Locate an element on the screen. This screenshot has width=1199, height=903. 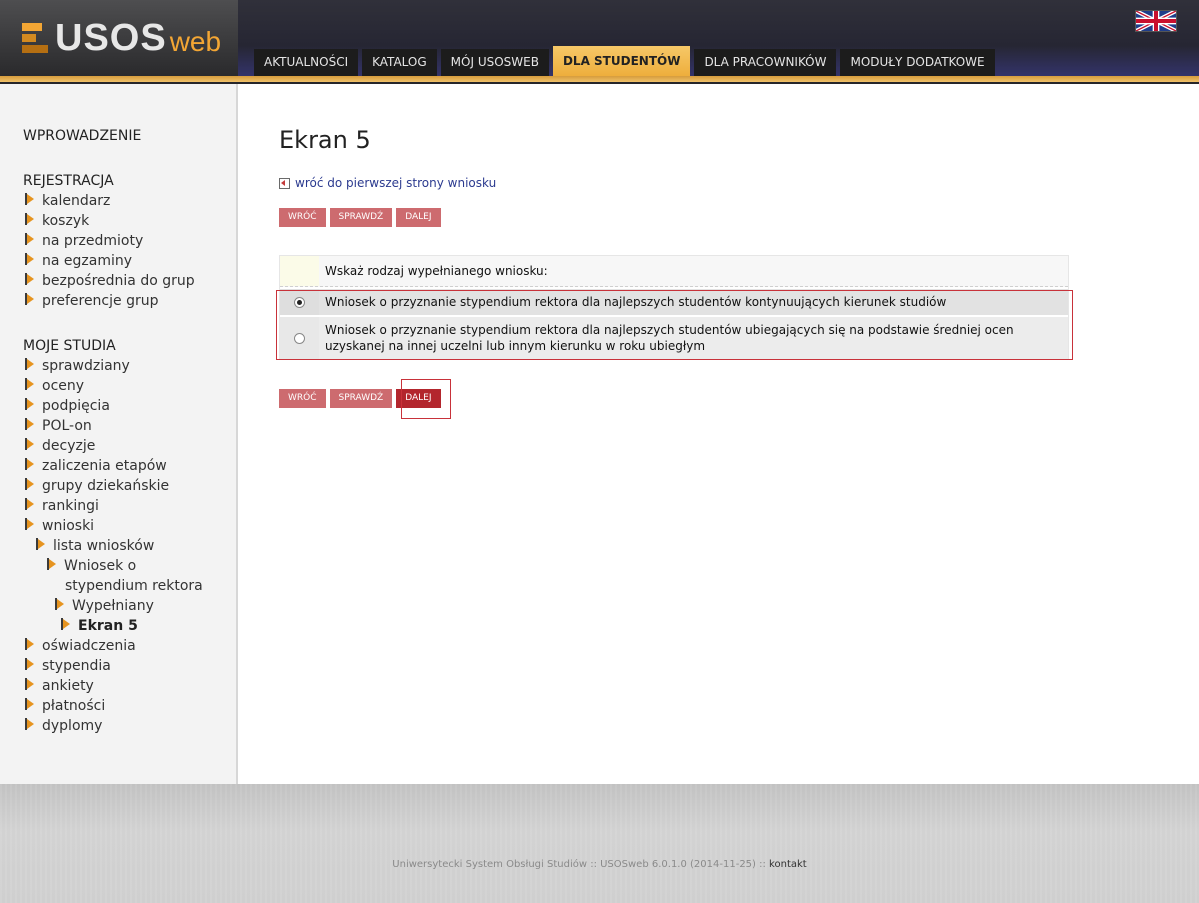
sidebar-item-wypelniany: Wypełniany is located at coordinates (104, 606).